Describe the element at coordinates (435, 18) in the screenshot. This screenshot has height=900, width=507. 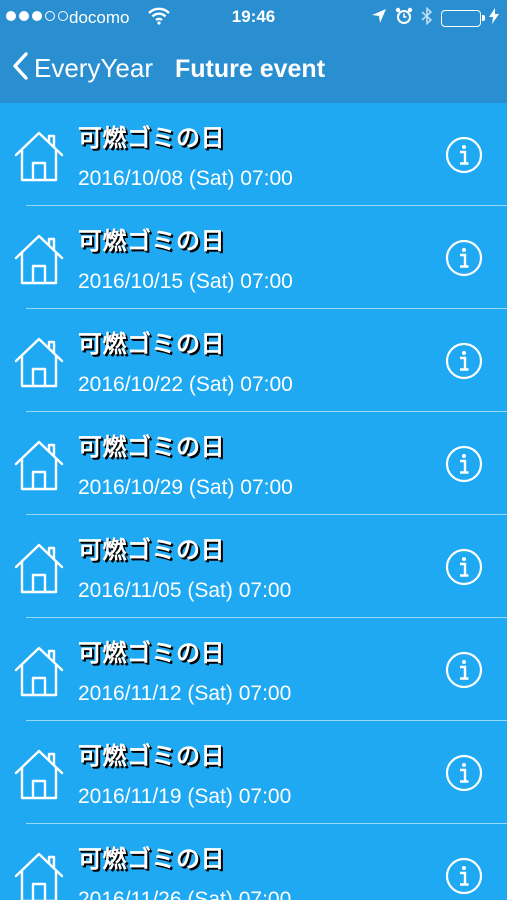
I see `status-right` at that location.